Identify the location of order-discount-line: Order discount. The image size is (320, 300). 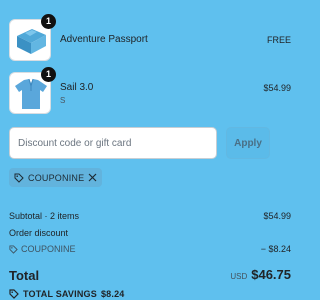
(150, 233).